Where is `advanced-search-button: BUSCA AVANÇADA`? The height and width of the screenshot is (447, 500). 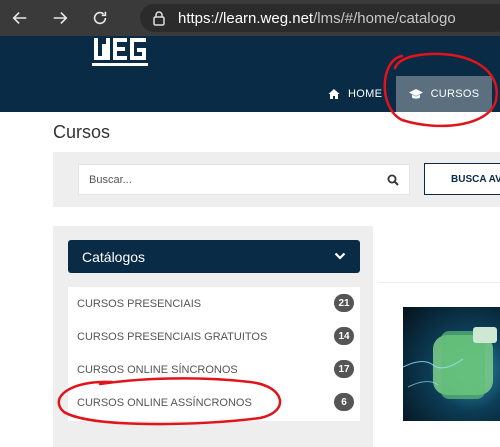 advanced-search-button: BUSCA AVANÇADA is located at coordinates (462, 179).